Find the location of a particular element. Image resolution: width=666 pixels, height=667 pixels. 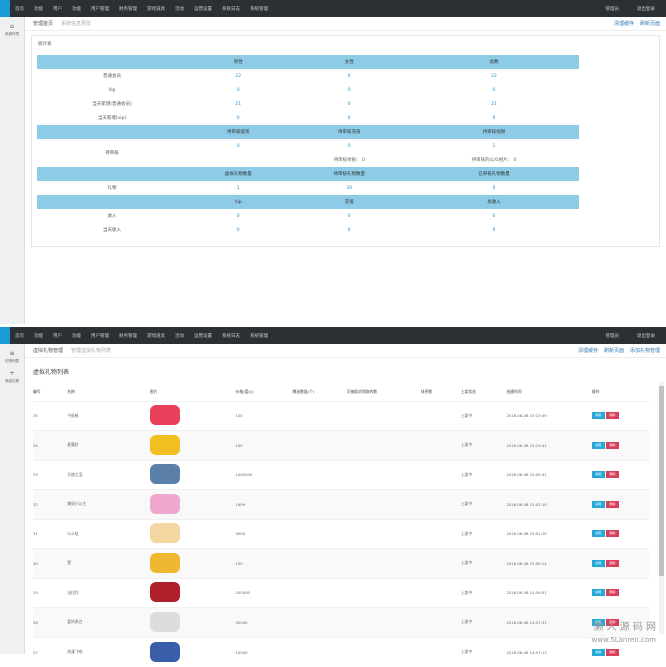

column-header: 编号 is located at coordinates (37, 392).